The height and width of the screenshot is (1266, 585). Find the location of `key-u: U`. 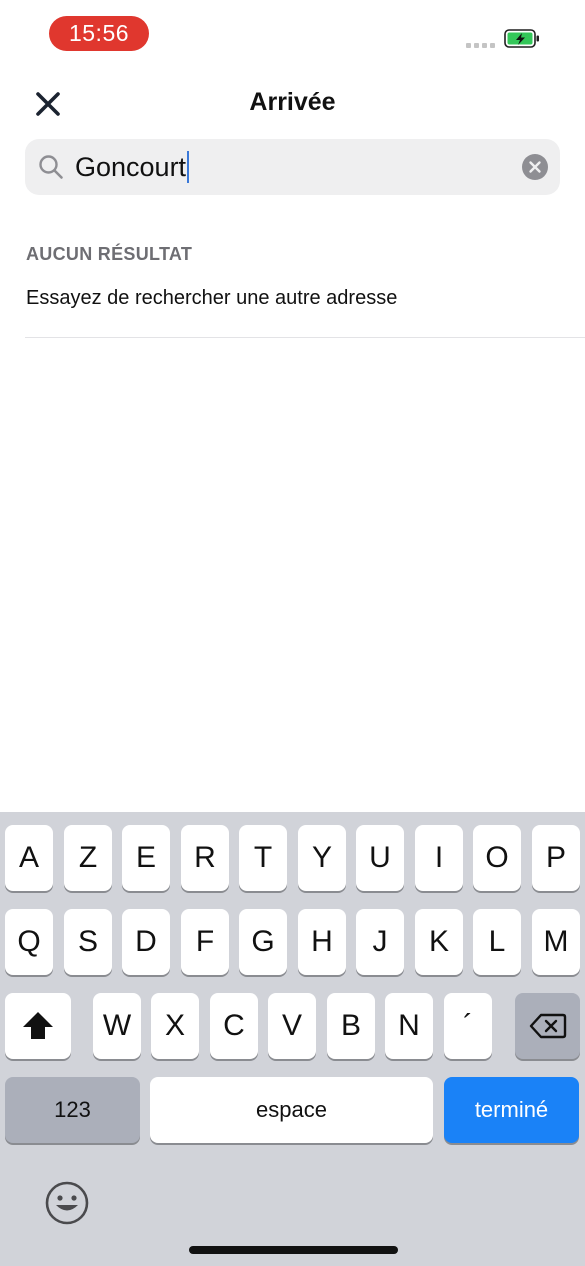

key-u: U is located at coordinates (380, 858).